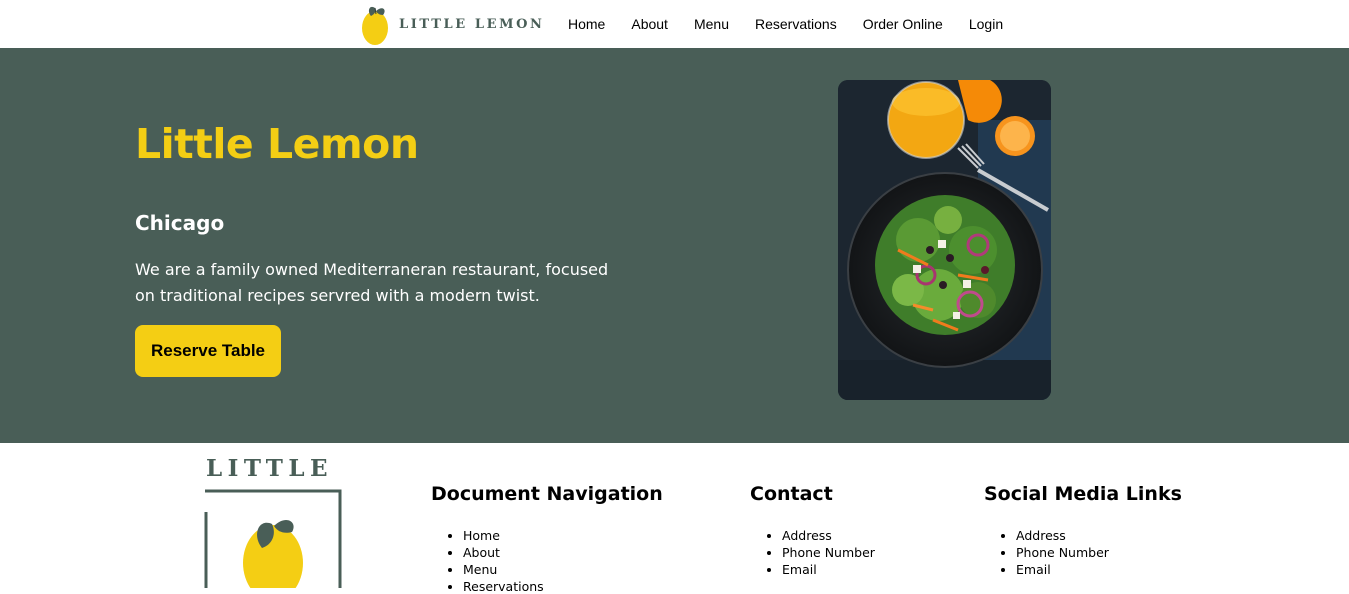 The height and width of the screenshot is (594, 1349). Describe the element at coordinates (711, 24) in the screenshot. I see `nav-link-menu: Menu` at that location.